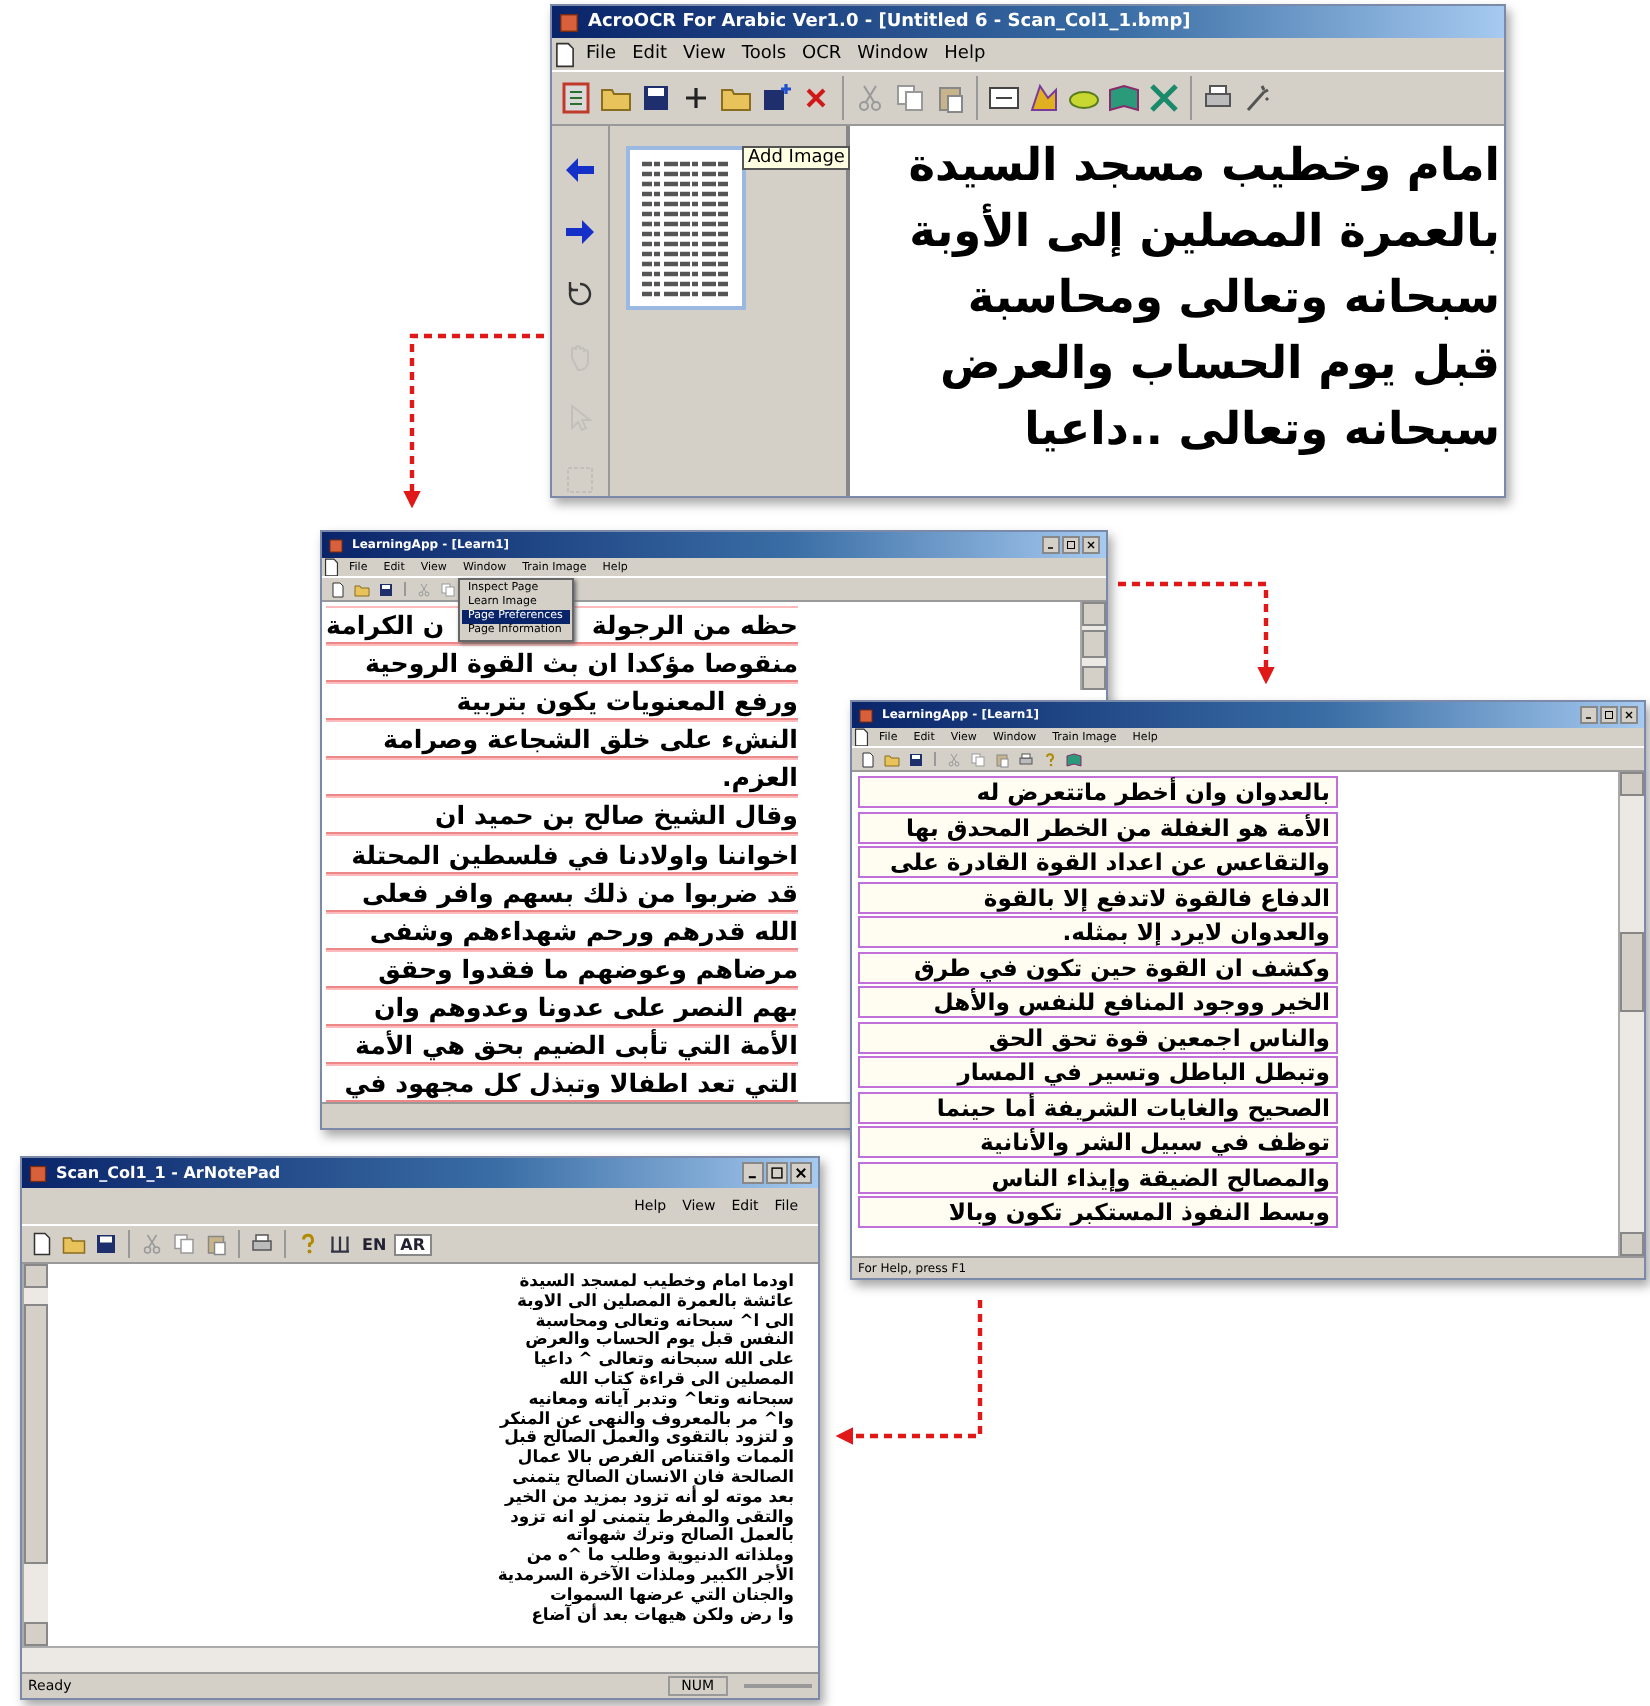 Image resolution: width=1650 pixels, height=1706 pixels. Describe the element at coordinates (1233, 299) in the screenshot. I see `text-line: سبحانه وتعالى ومحاسبة` at that location.